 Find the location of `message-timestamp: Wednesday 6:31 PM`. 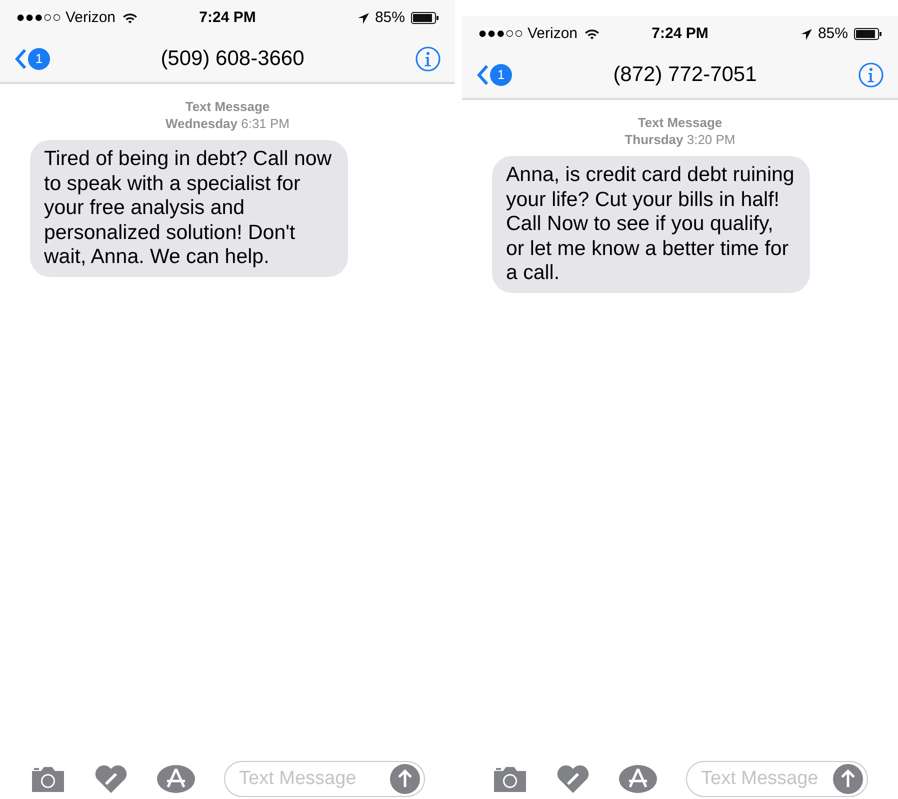

message-timestamp: Wednesday 6:31 PM is located at coordinates (227, 123).